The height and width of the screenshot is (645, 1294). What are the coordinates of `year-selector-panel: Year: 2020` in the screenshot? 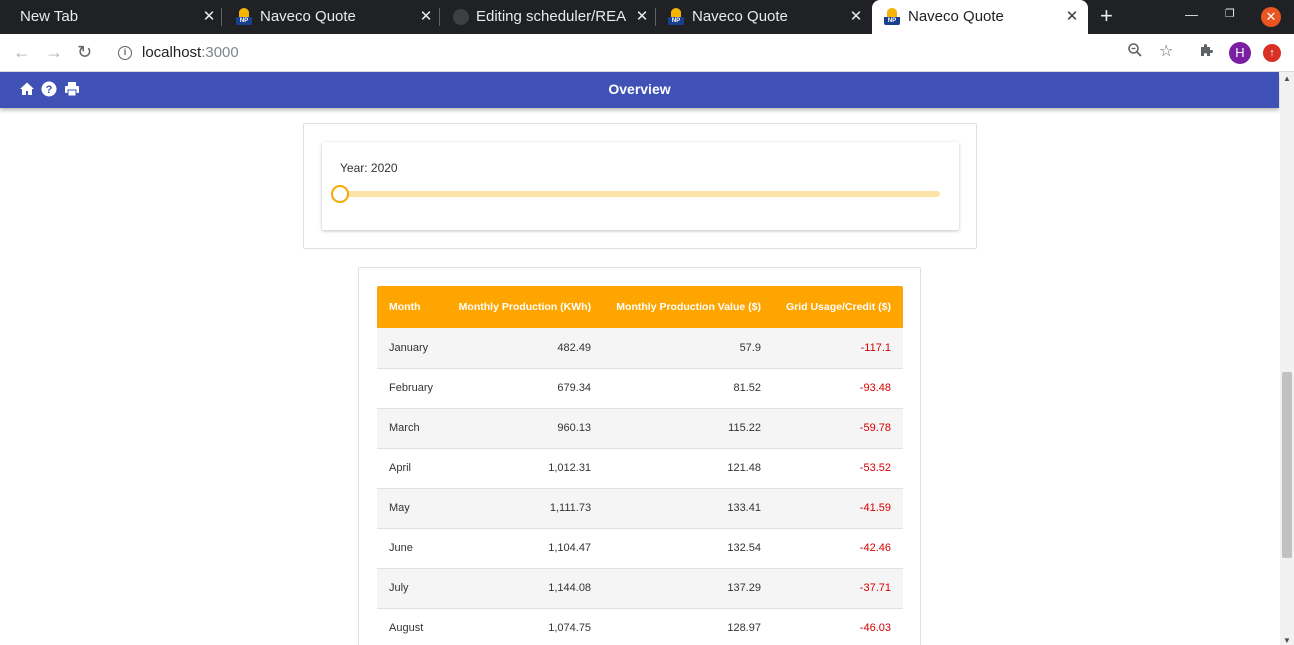 It's located at (640, 186).